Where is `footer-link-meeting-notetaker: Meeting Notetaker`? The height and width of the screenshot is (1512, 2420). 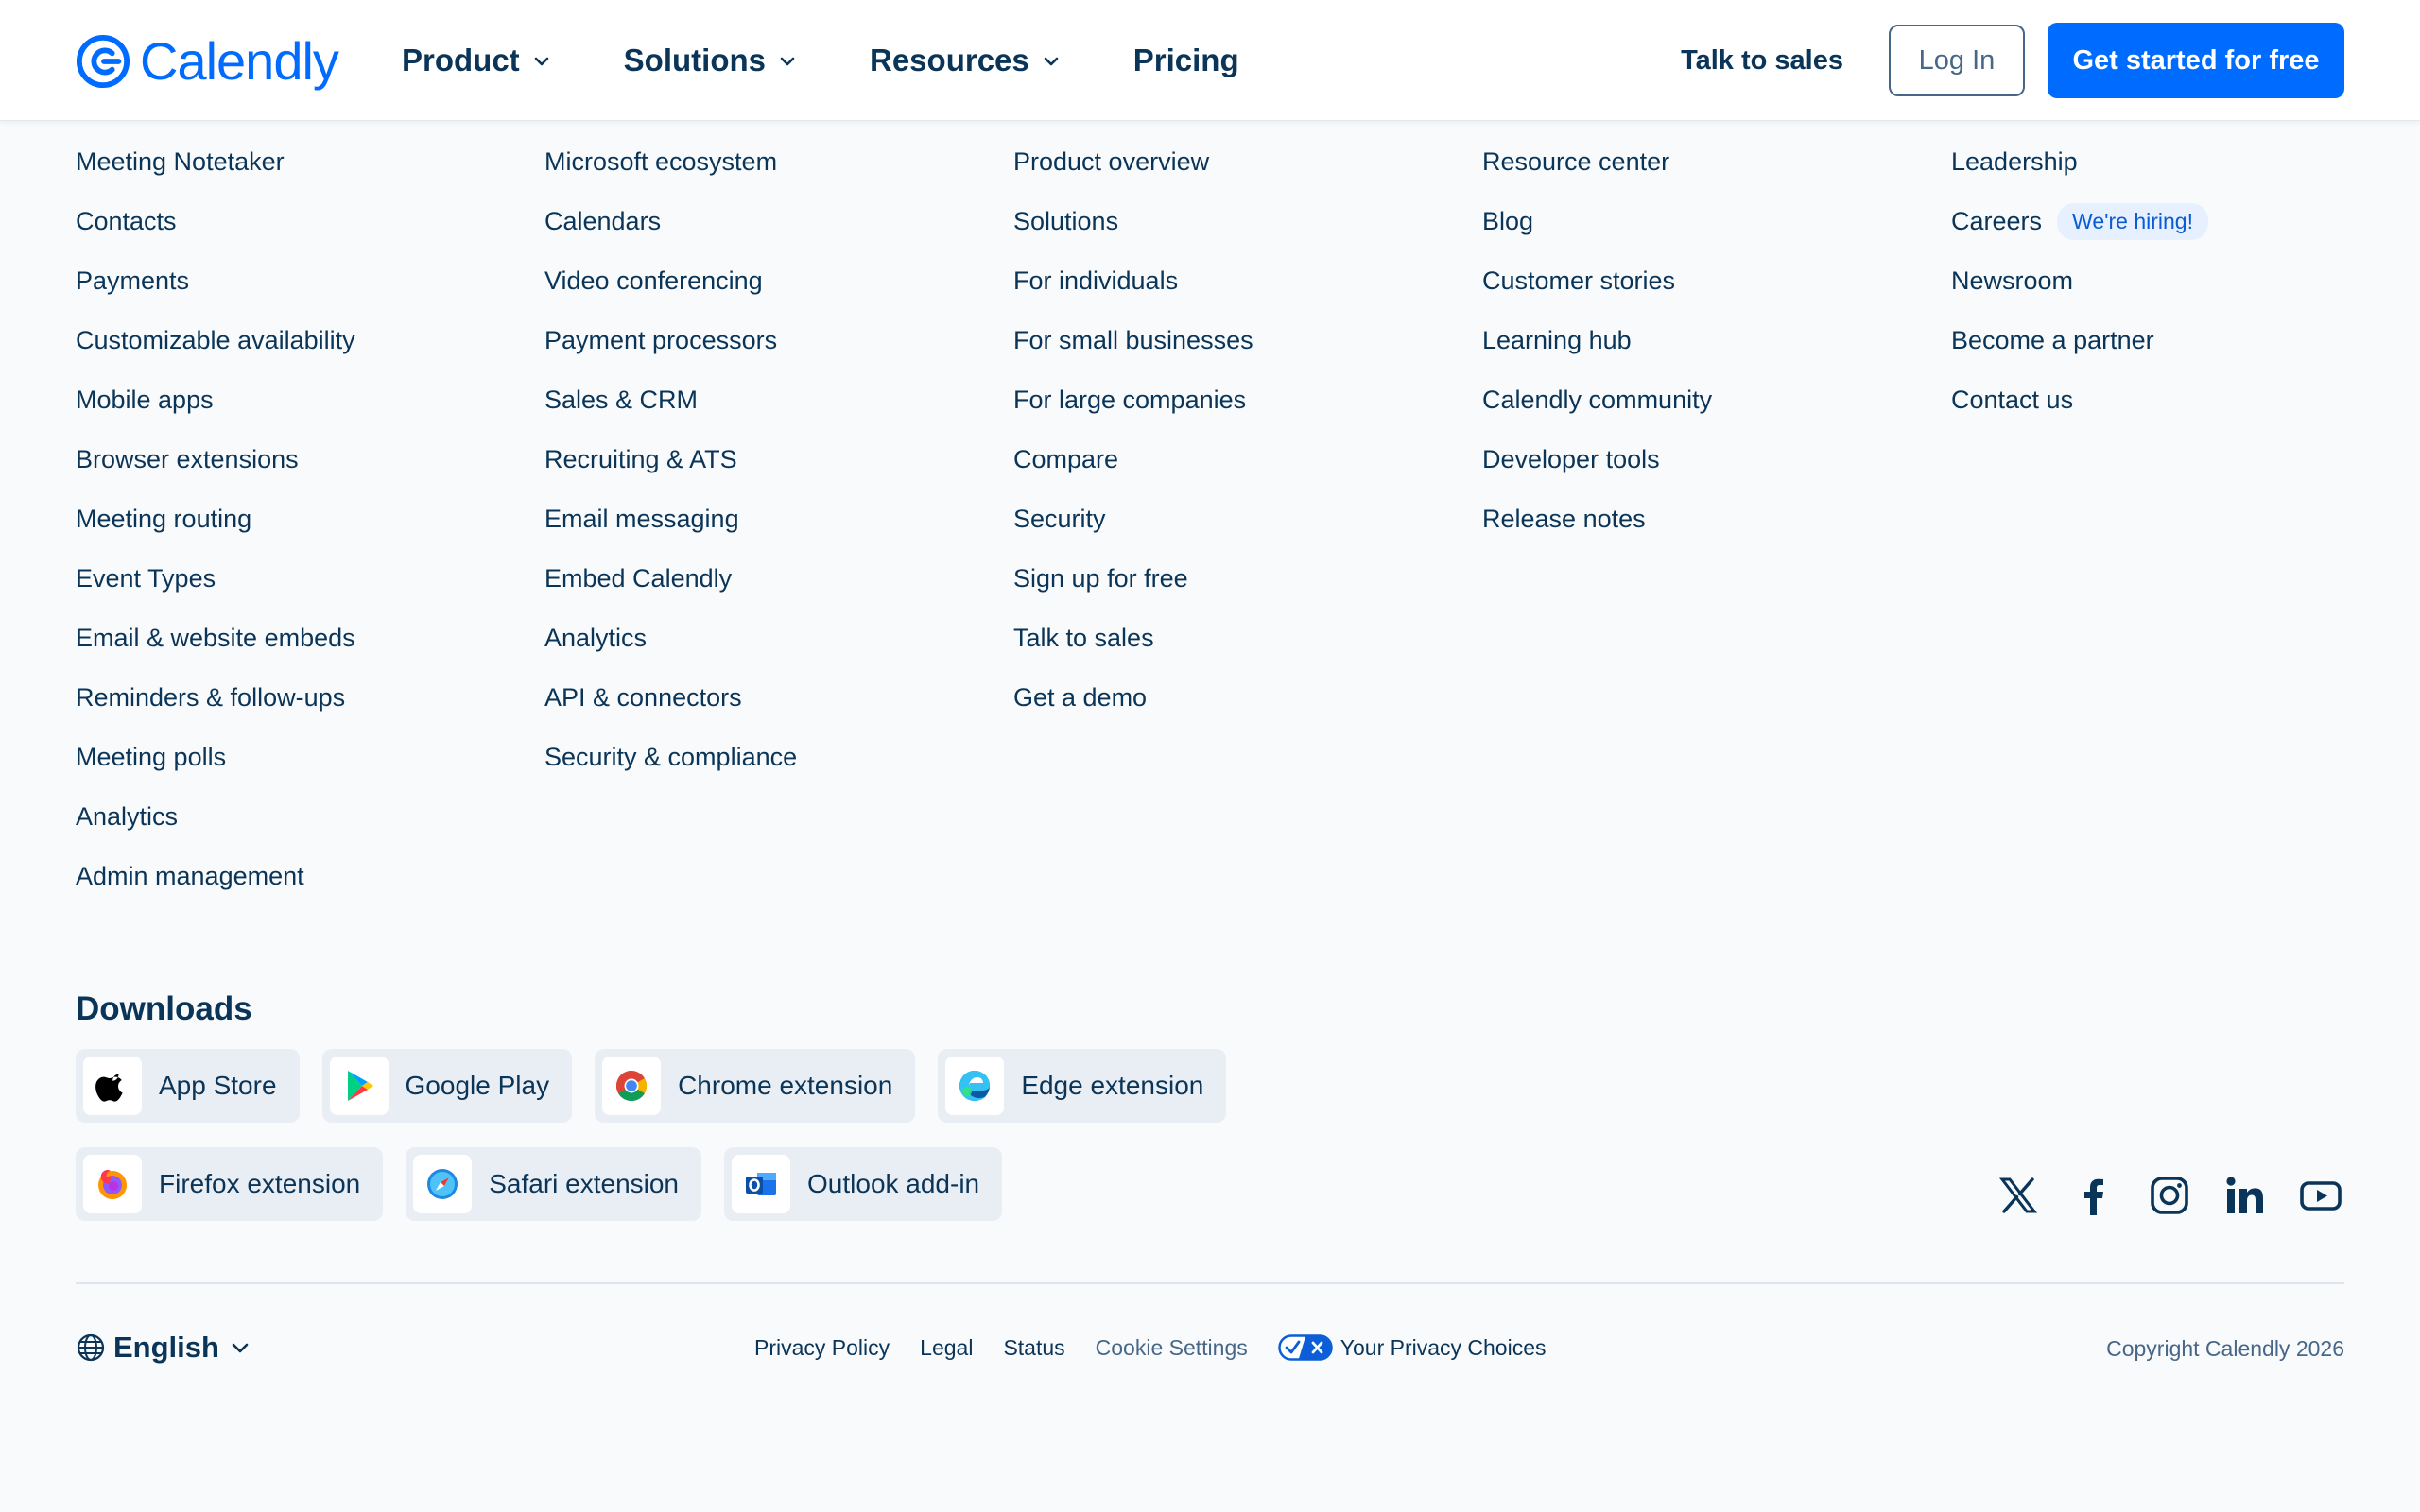 footer-link-meeting-notetaker: Meeting Notetaker is located at coordinates (215, 162).